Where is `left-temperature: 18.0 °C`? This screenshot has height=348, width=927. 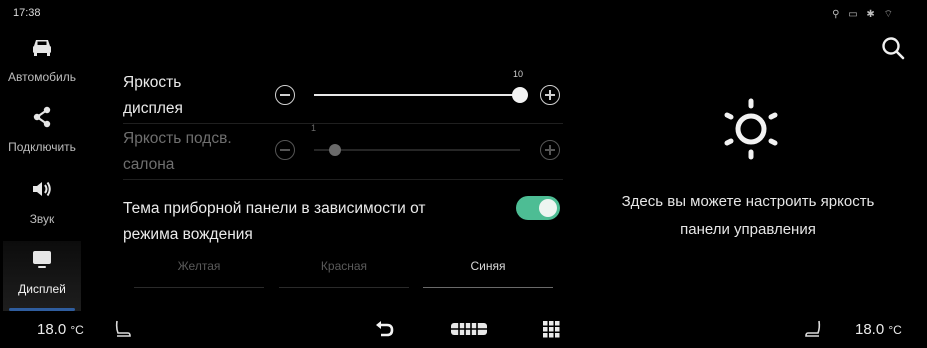 left-temperature: 18.0 °C is located at coordinates (60, 329).